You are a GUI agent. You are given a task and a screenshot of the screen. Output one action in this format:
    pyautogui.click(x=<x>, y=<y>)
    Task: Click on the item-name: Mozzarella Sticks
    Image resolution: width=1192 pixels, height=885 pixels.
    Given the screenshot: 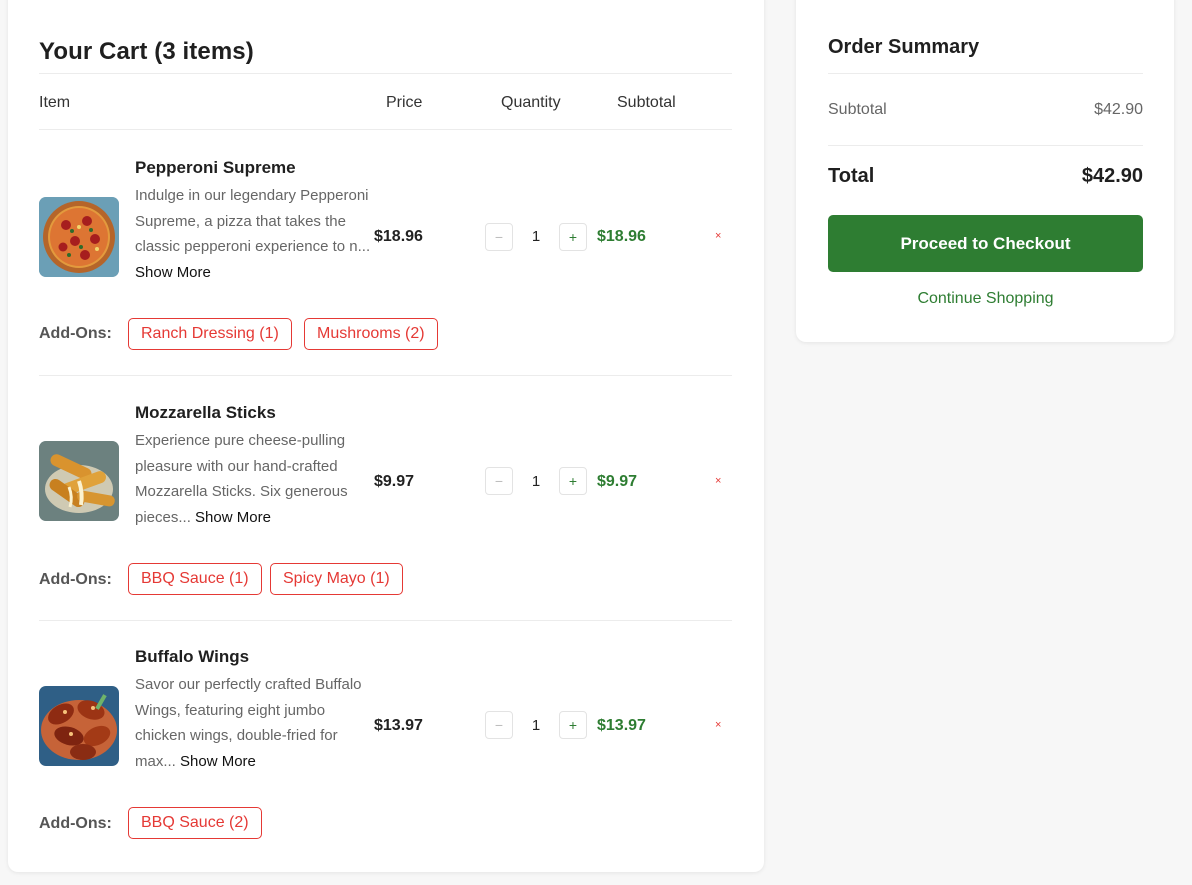 What is the action you would take?
    pyautogui.click(x=205, y=412)
    